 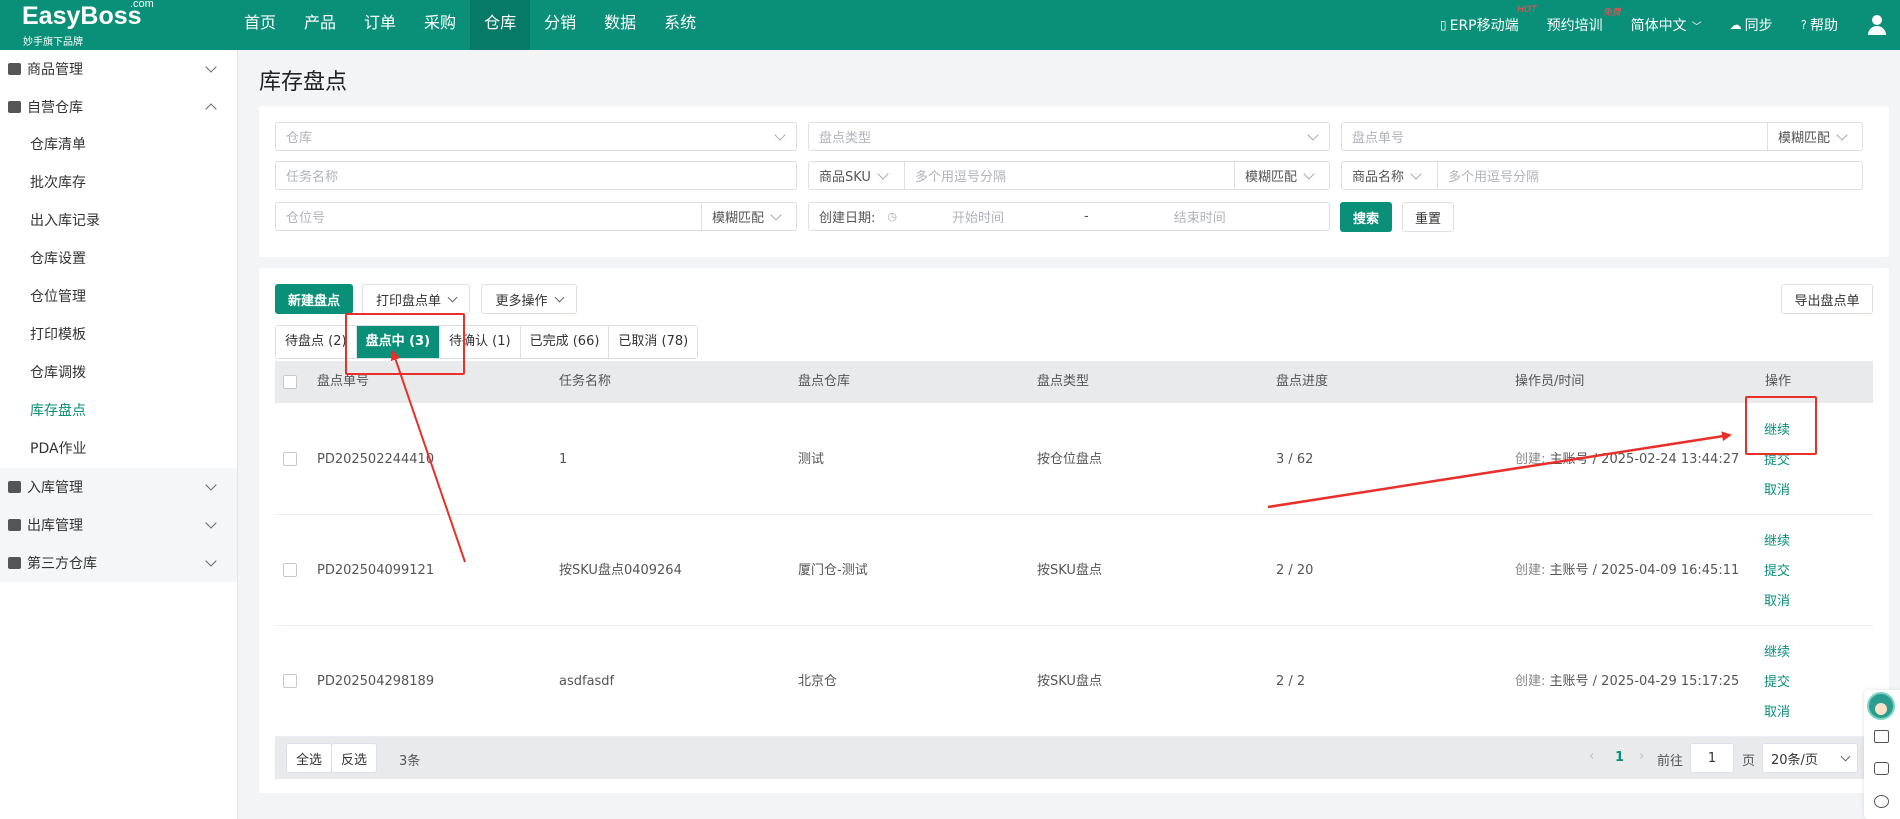 I want to click on invert-selection-button: 反选, so click(x=354, y=758).